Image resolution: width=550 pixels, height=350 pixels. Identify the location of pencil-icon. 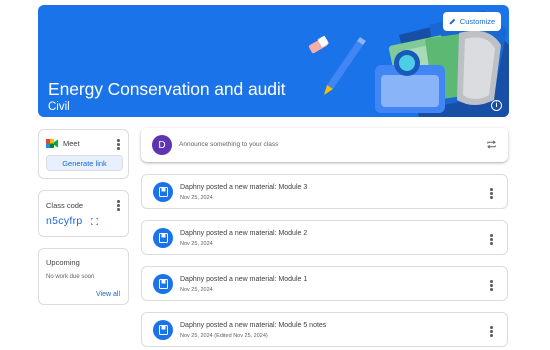
(452, 21).